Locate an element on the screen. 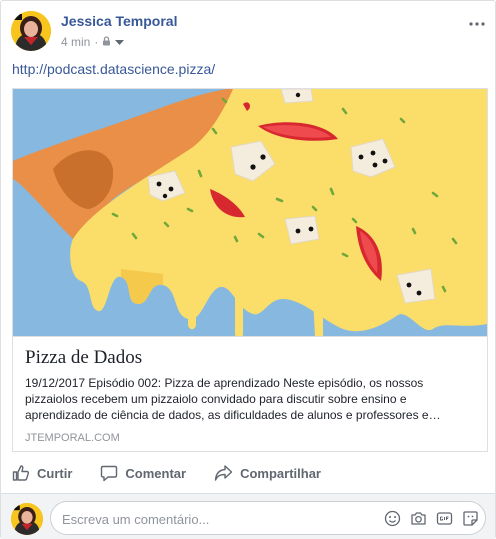 This screenshot has height=539, width=496. post-actions: Curtir Comentar Compartilhar is located at coordinates (248, 473).